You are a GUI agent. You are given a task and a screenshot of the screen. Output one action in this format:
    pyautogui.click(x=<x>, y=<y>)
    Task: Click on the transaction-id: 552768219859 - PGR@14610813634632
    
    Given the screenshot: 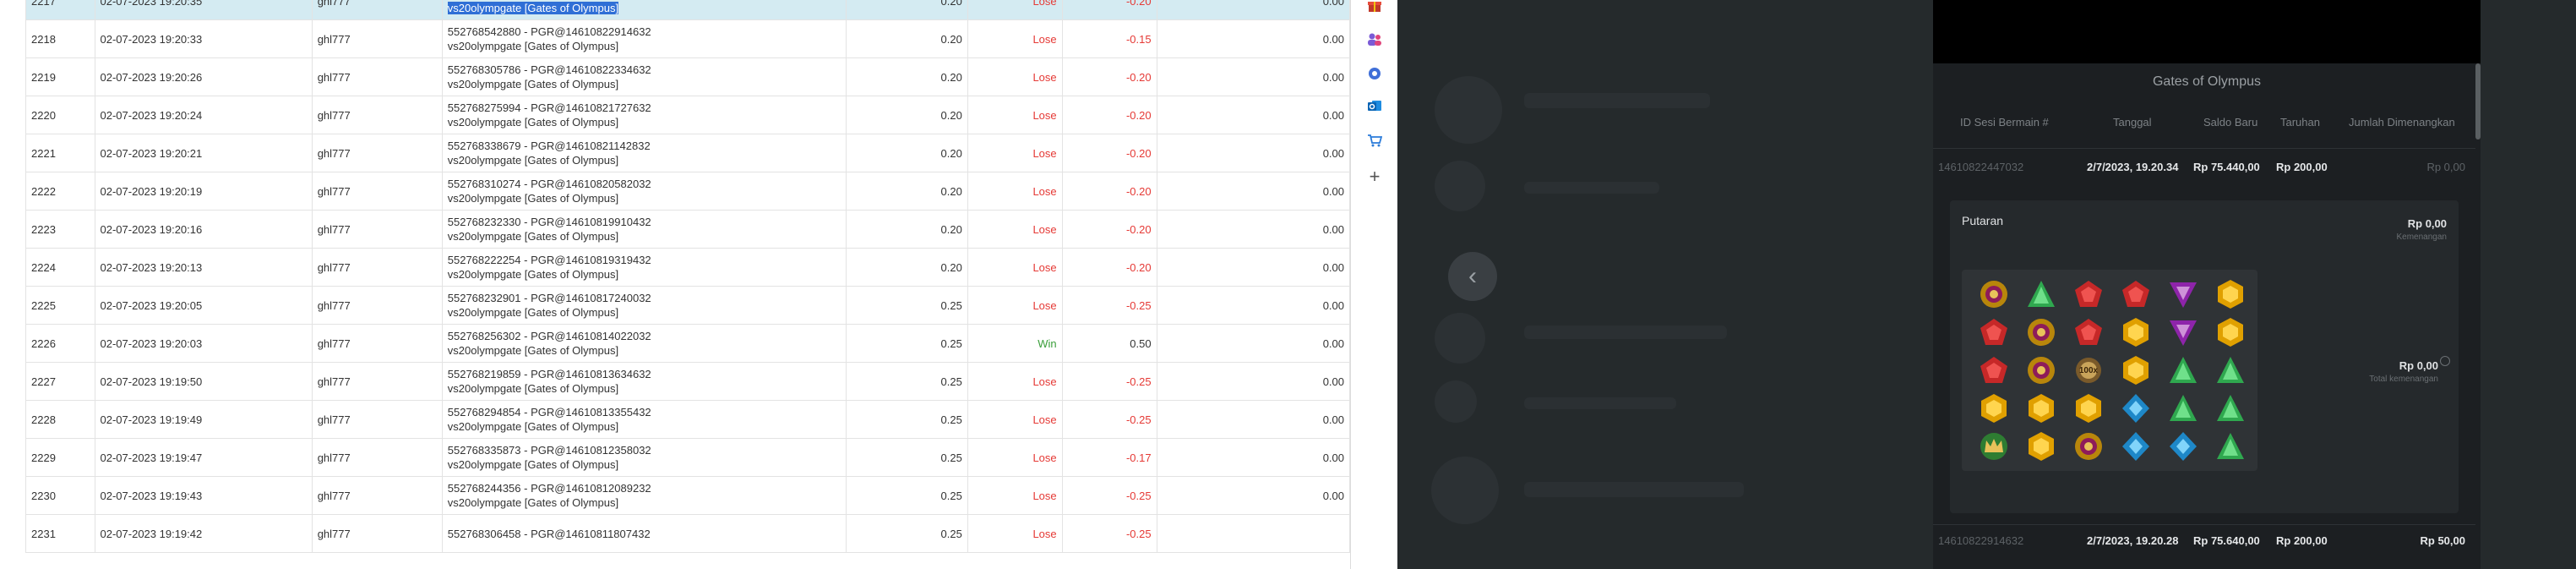 What is the action you would take?
    pyautogui.click(x=549, y=374)
    